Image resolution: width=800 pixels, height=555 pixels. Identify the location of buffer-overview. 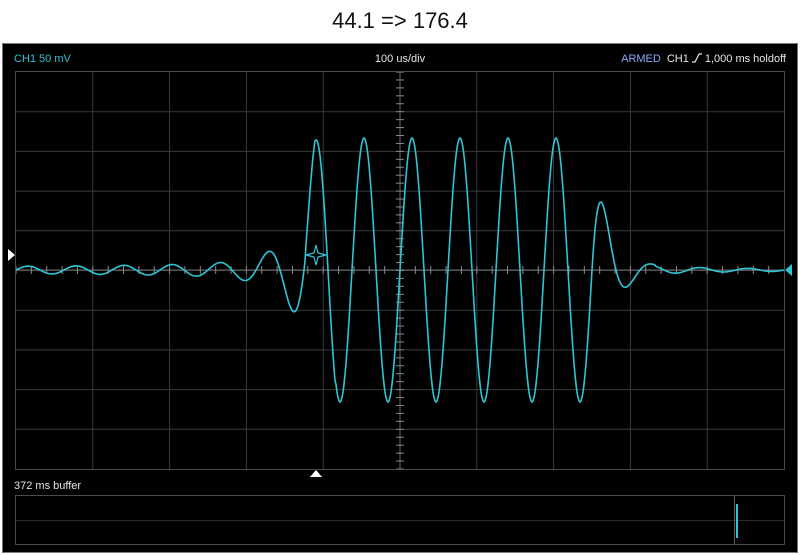
(400, 520).